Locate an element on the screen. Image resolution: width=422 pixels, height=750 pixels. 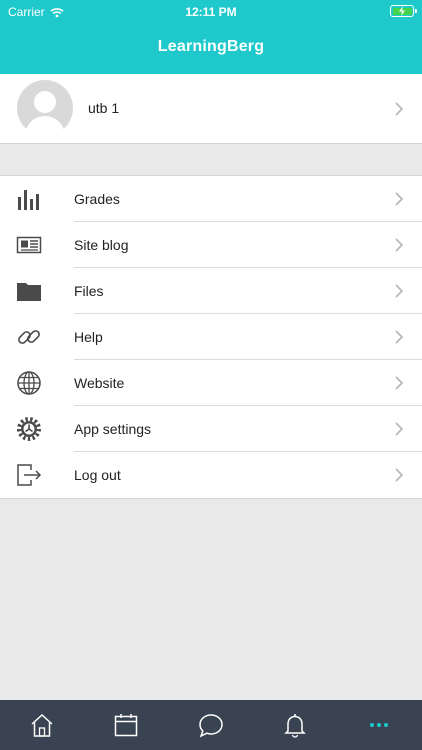
menu-item-help: Help is located at coordinates (211, 337).